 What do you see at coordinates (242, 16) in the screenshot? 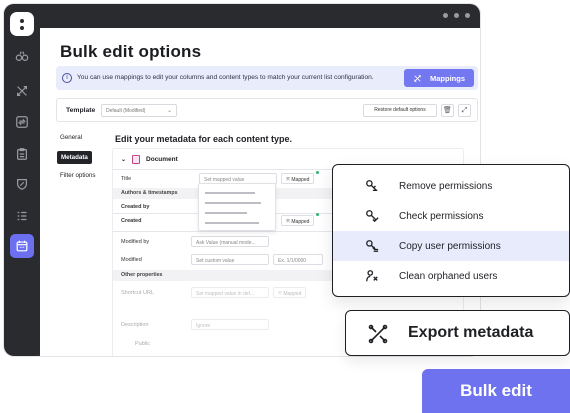
I see `title-bar` at bounding box center [242, 16].